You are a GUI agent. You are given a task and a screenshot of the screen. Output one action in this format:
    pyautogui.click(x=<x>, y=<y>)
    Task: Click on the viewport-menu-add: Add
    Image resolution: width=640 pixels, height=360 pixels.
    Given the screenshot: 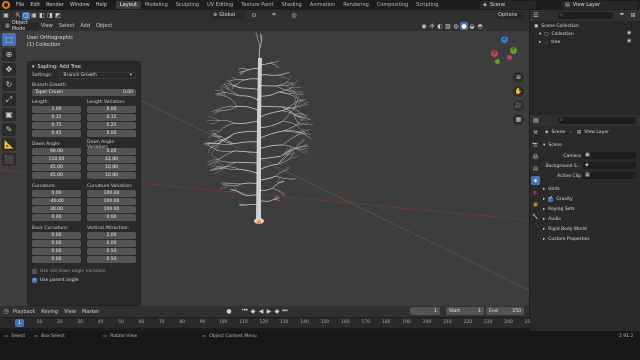 What is the action you would take?
    pyautogui.click(x=85, y=26)
    